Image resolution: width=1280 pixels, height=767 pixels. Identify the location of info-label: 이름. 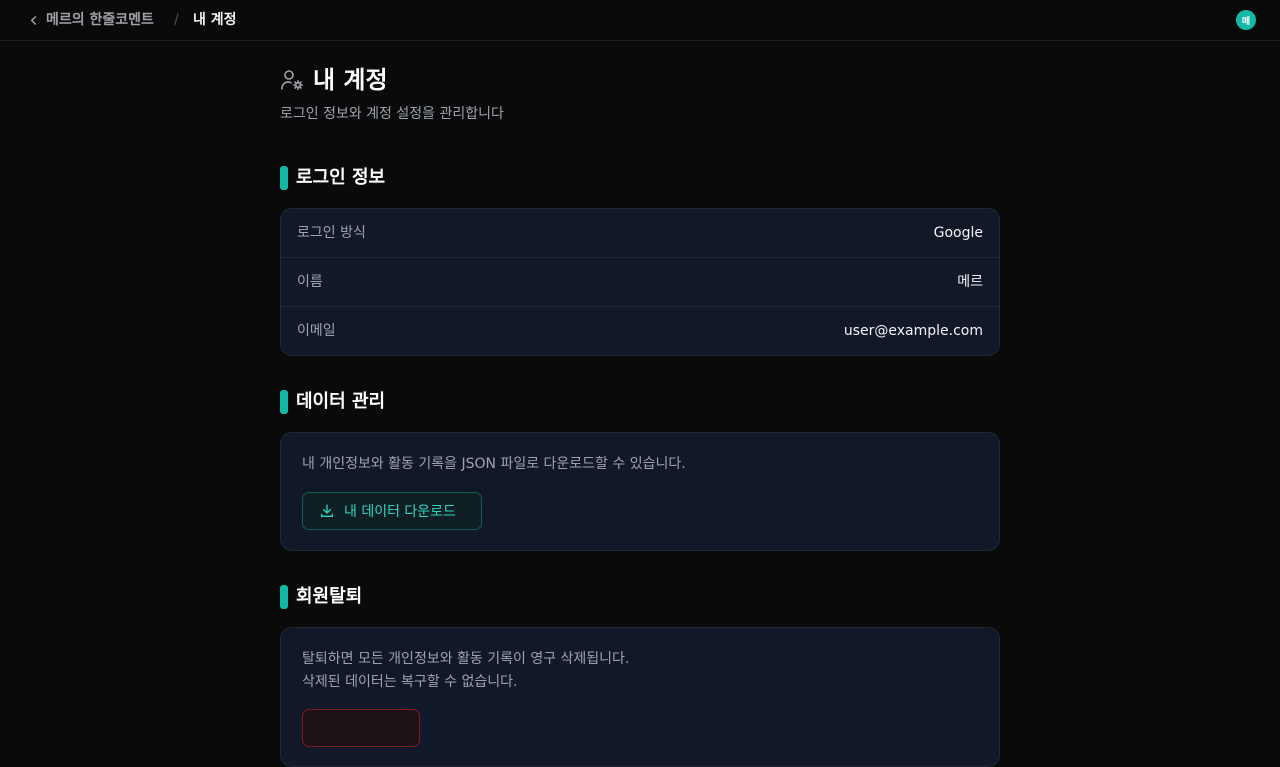
(310, 282).